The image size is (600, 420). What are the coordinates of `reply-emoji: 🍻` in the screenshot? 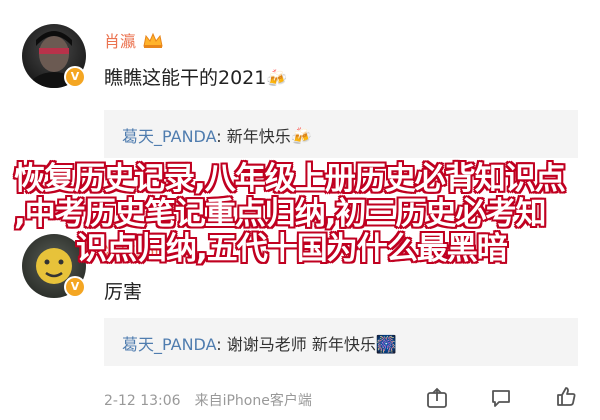 It's located at (301, 137).